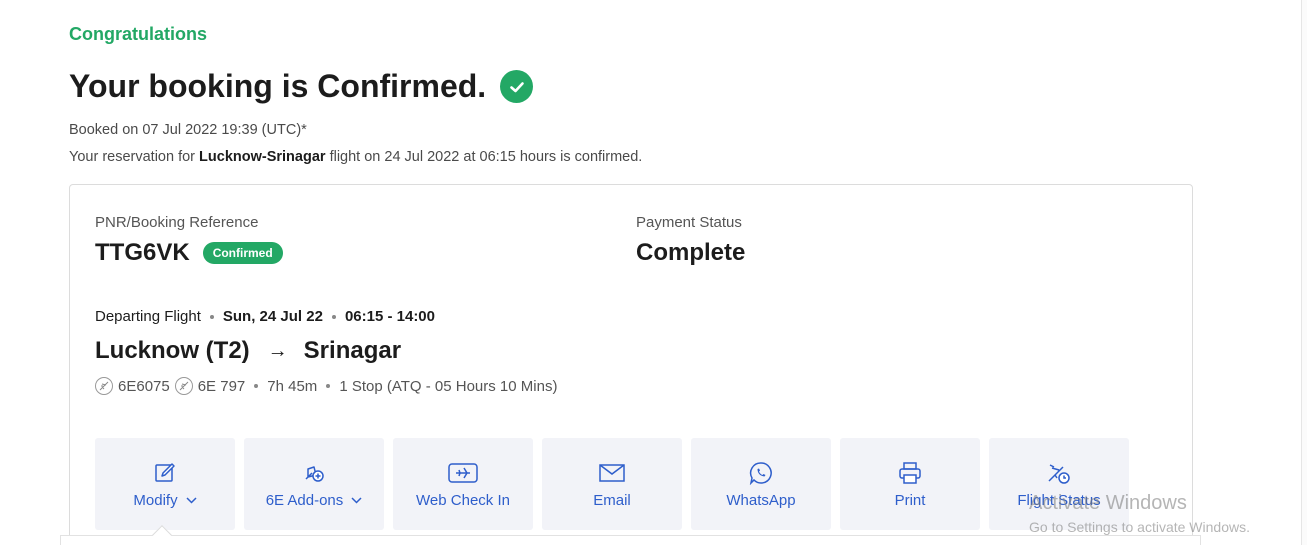  Describe the element at coordinates (463, 473) in the screenshot. I see `boarding-pass-icon` at that location.